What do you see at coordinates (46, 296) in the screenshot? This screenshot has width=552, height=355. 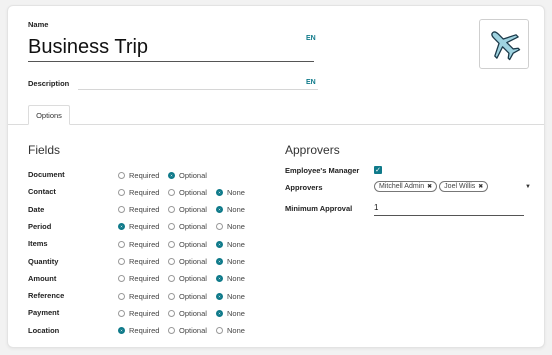 I see `field-label: Reference` at bounding box center [46, 296].